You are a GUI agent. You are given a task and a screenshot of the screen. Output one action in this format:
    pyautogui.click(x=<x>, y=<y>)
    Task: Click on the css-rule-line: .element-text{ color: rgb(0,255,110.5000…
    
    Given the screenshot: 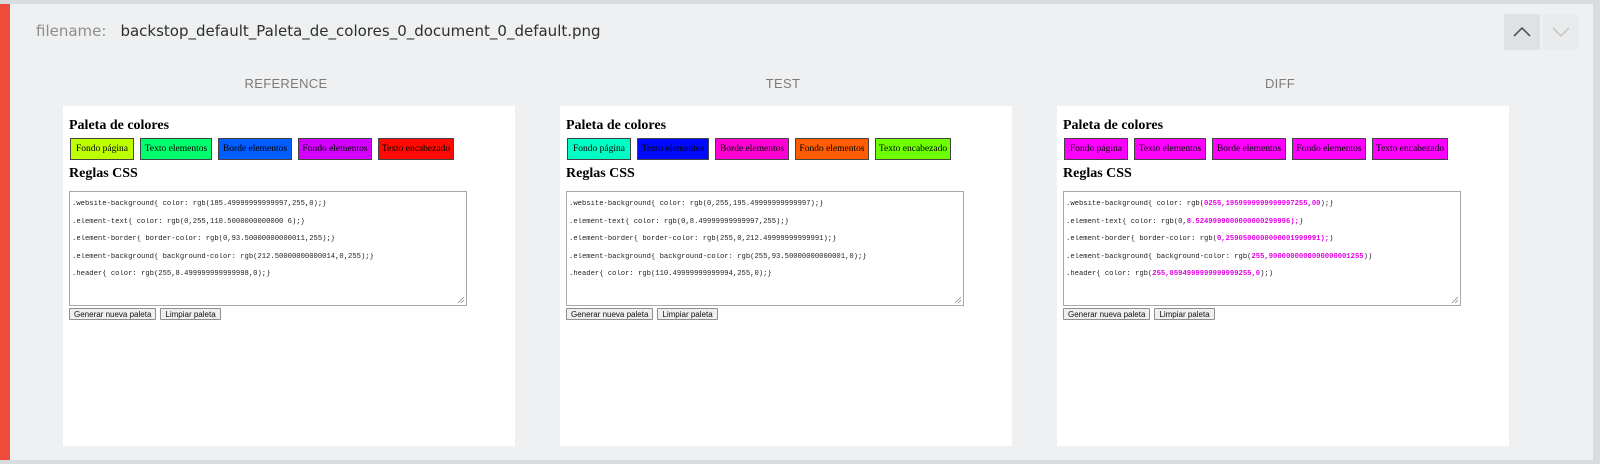 What is the action you would take?
    pyautogui.click(x=188, y=221)
    